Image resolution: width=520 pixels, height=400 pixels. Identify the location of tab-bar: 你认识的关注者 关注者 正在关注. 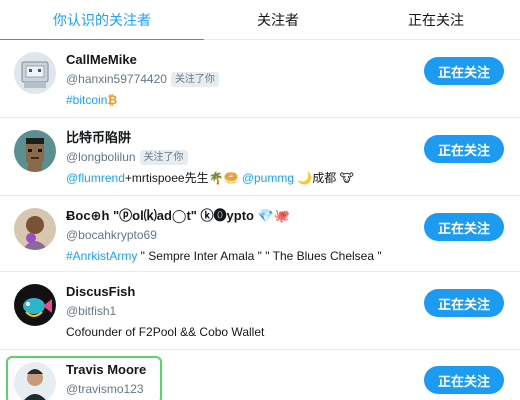
(260, 20).